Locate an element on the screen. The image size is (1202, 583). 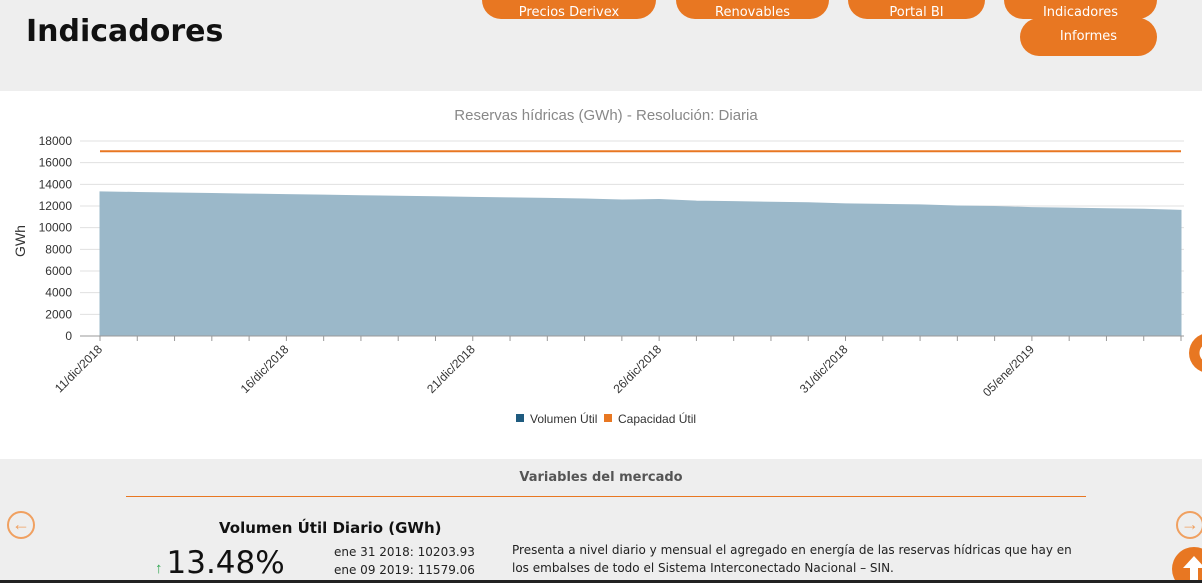
x-tick-label: 21/dic/2018 is located at coordinates (451, 369).